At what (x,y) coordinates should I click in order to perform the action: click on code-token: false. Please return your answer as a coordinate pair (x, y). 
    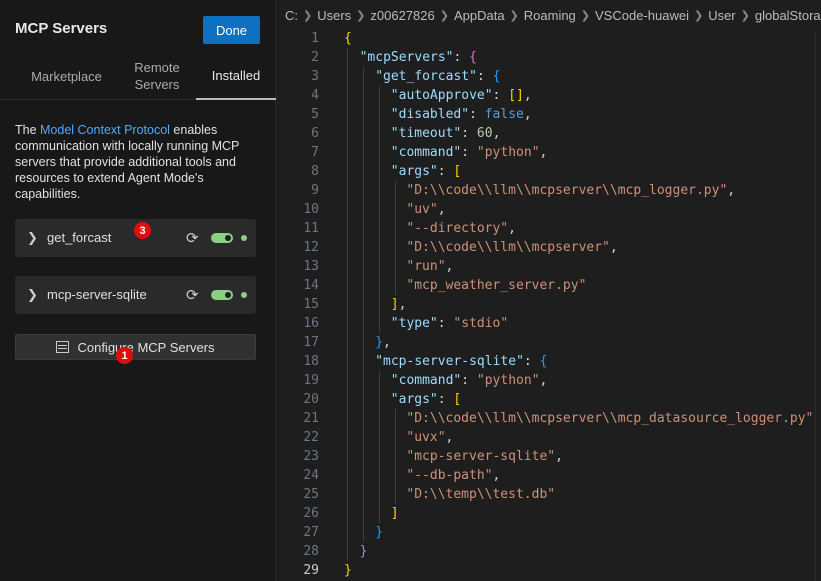
    Looking at the image, I should click on (504, 114).